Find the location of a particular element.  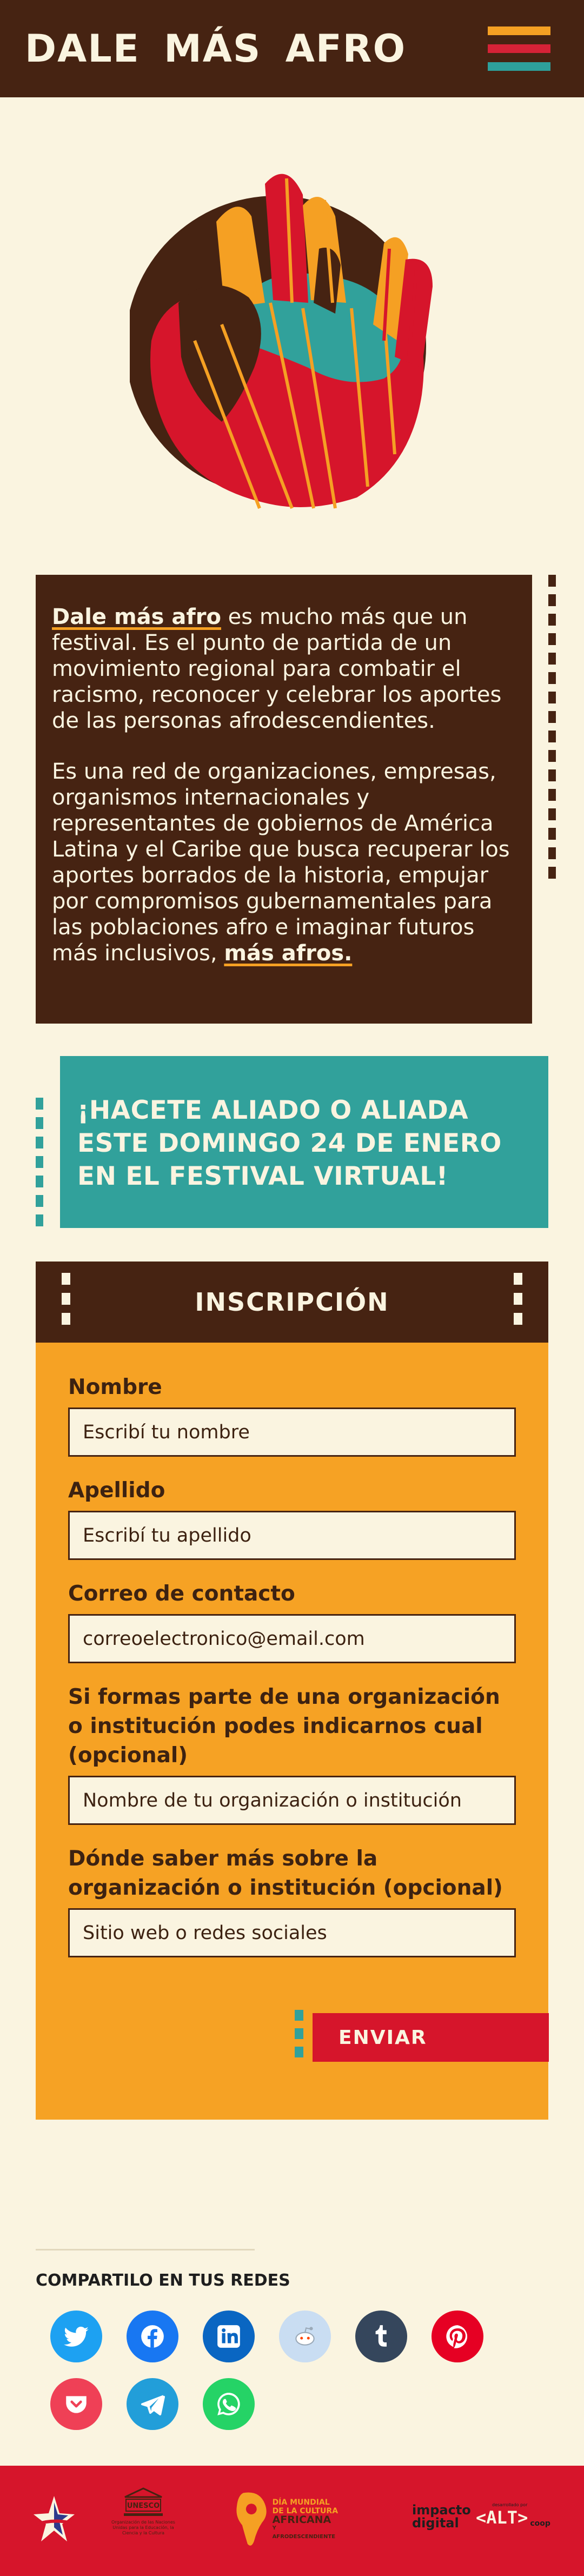

impacto-digital-logo-icon: impacto digital is located at coordinates (442, 2516).